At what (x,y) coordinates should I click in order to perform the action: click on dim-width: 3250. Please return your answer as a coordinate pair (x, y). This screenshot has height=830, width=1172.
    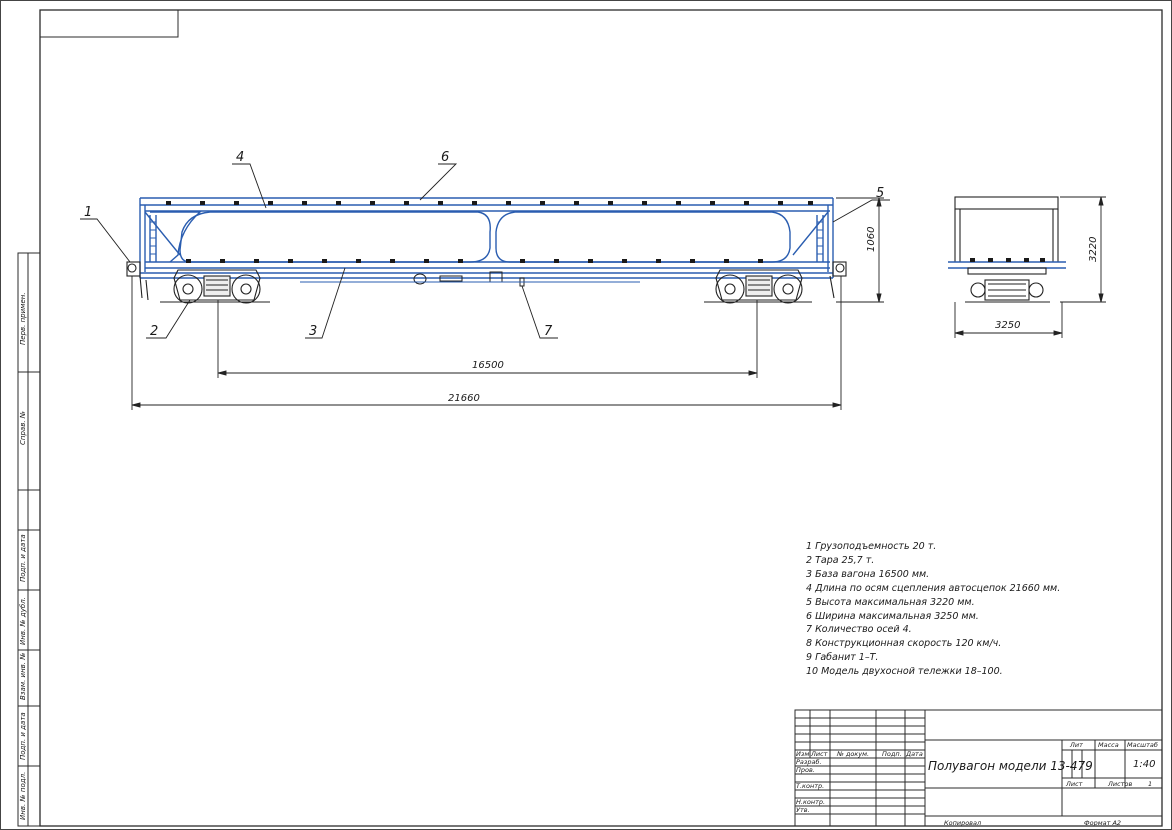
    Looking at the image, I should click on (1007, 325).